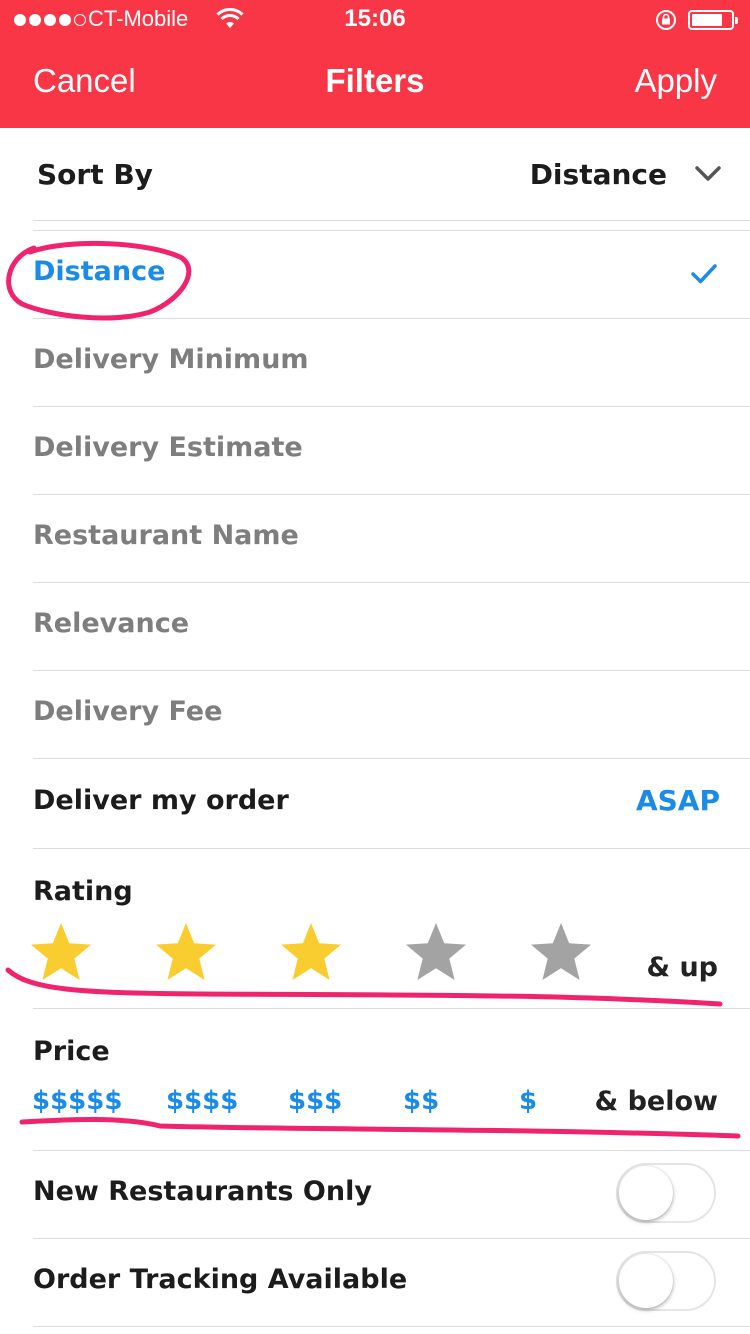 The image size is (750, 1334). I want to click on apply-button: Apply, so click(675, 81).